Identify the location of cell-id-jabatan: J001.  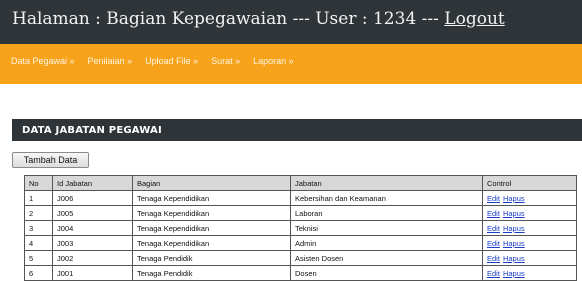
(92, 273).